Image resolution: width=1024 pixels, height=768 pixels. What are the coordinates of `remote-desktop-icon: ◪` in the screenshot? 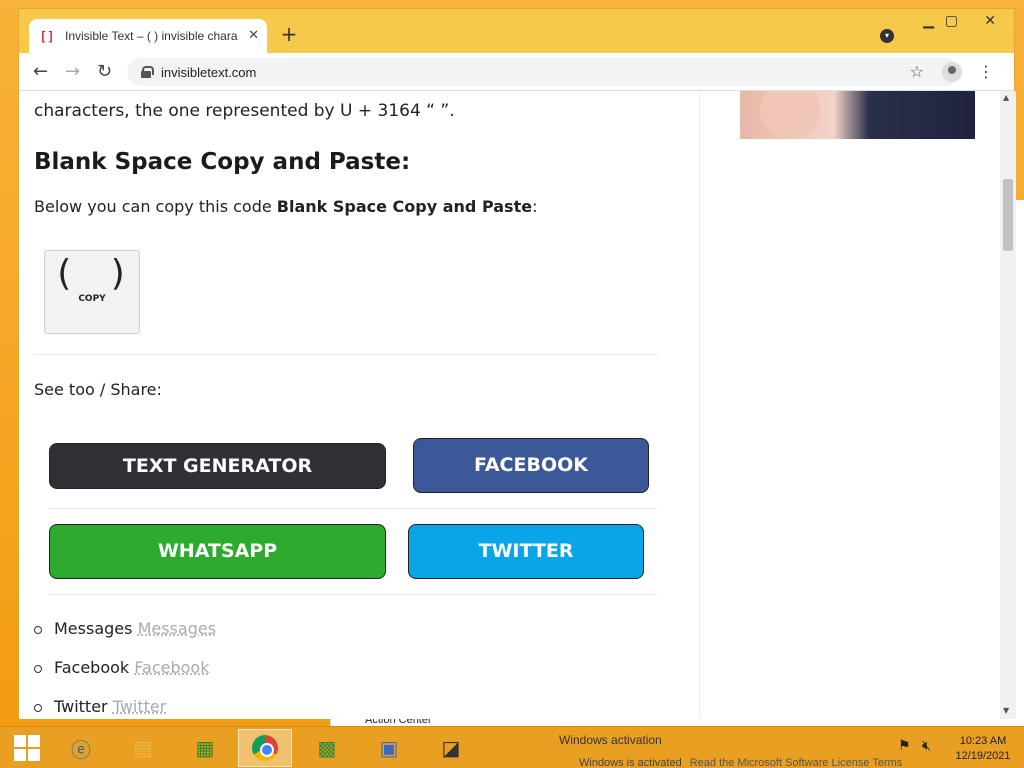 It's located at (451, 748).